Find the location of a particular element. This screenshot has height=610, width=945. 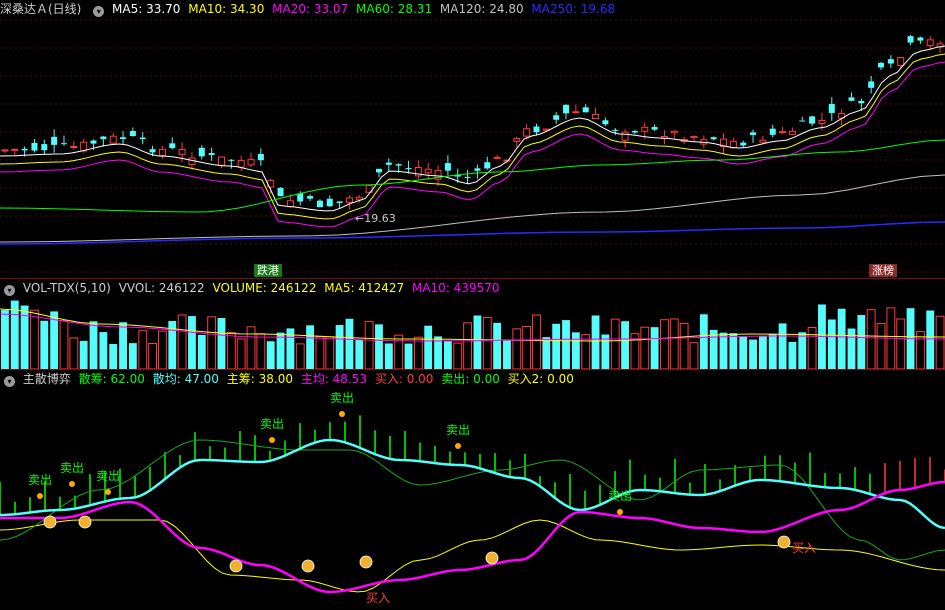

ma120-line is located at coordinates (472, 208).